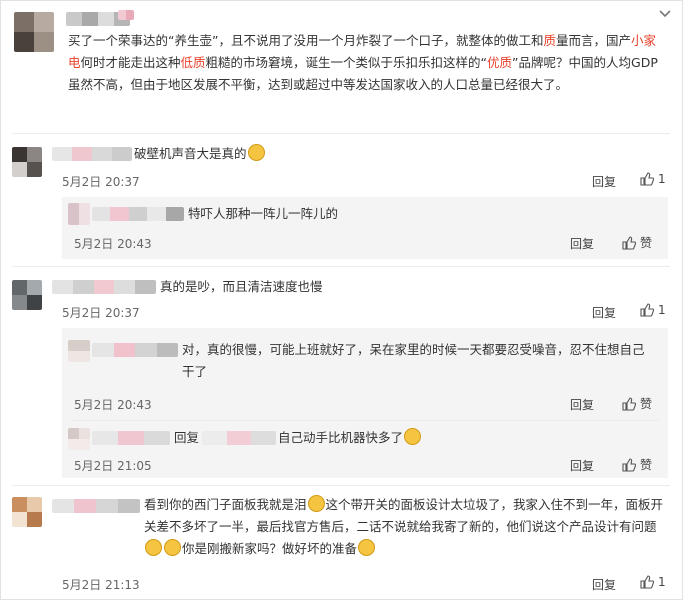 The image size is (683, 600). What do you see at coordinates (346, 62) in the screenshot?
I see `post-text-segment: 粗糙的市场窘境，诞生一个类似于乐扣乐扣这样的“` at bounding box center [346, 62].